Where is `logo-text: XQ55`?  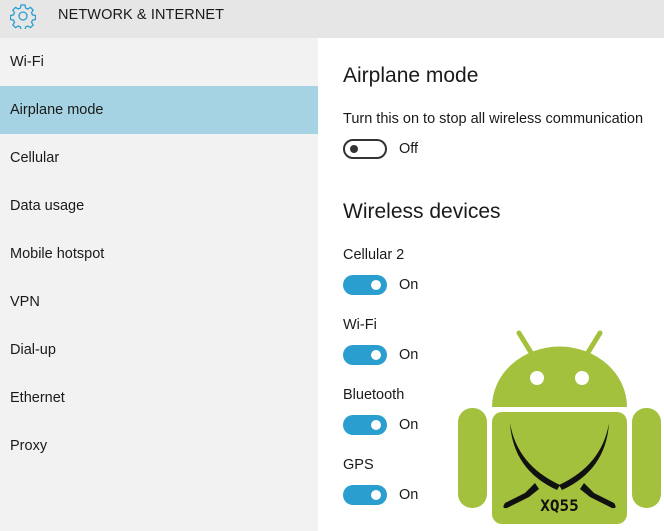
logo-text: XQ55 is located at coordinates (559, 505).